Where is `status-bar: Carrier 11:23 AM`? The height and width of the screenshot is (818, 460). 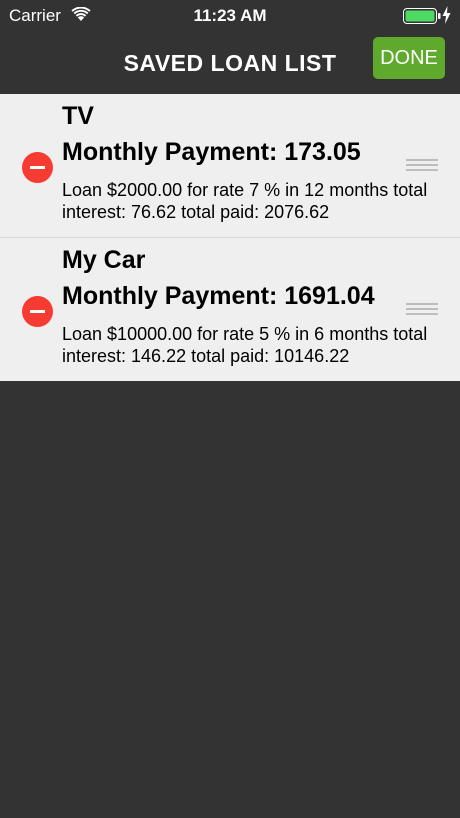
status-bar: Carrier 11:23 AM is located at coordinates (230, 16).